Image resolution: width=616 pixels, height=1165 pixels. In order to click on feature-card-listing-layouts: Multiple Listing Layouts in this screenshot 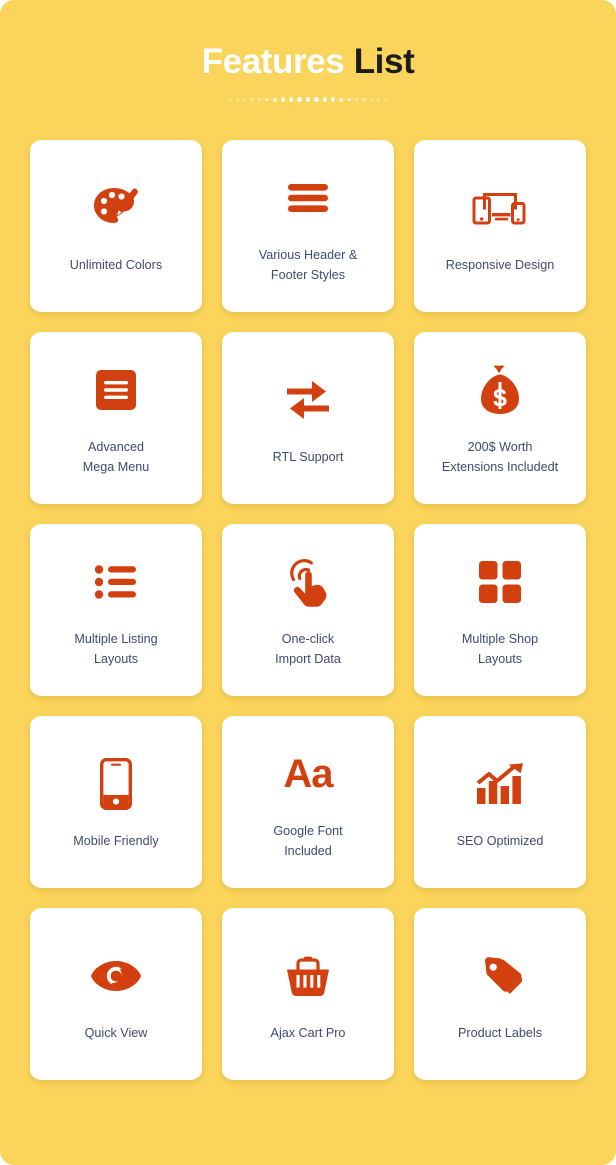, I will do `click(116, 610)`.